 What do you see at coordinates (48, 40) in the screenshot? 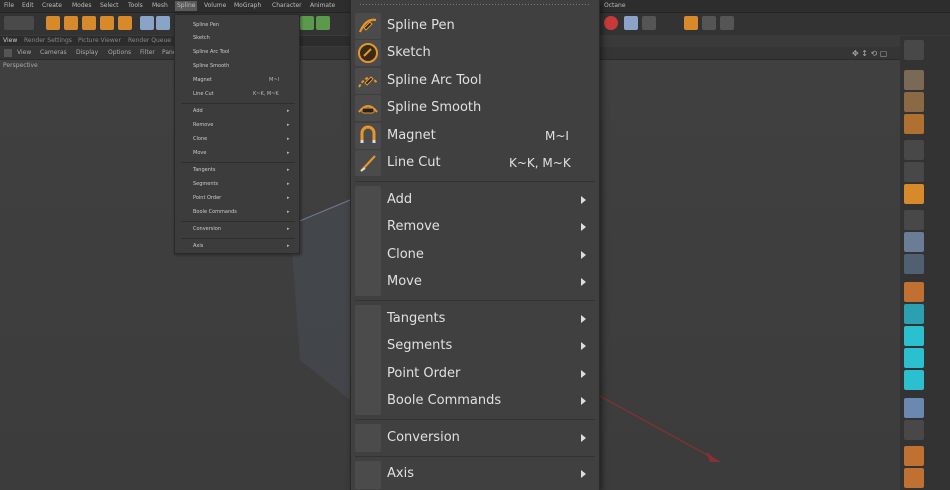
I see `tab-render-settings: Render Settings` at bounding box center [48, 40].